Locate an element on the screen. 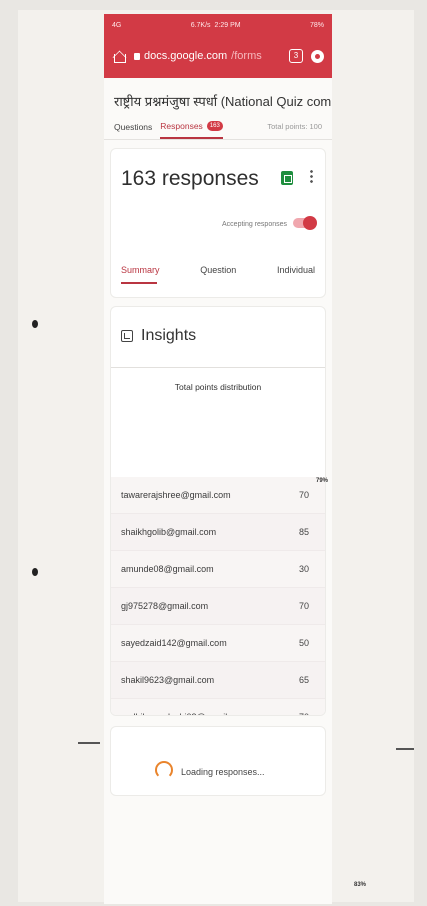 This screenshot has height=906, width=427. address-bar: docs.google.com/forms is located at coordinates (207, 56).